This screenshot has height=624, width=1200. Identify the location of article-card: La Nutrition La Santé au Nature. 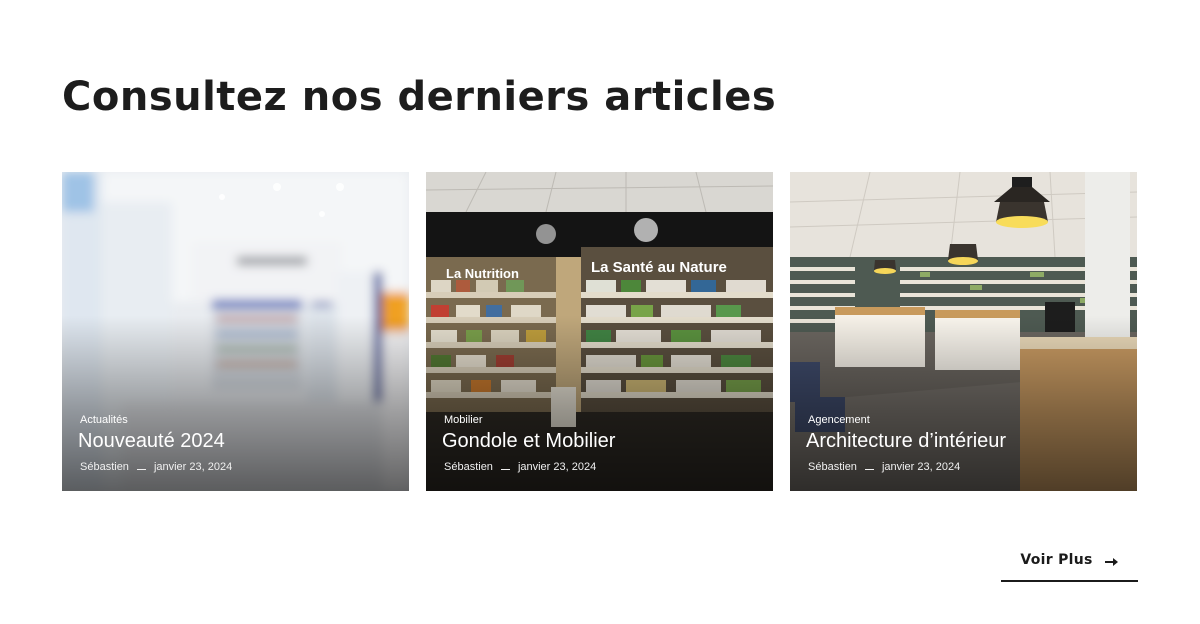
(599, 331).